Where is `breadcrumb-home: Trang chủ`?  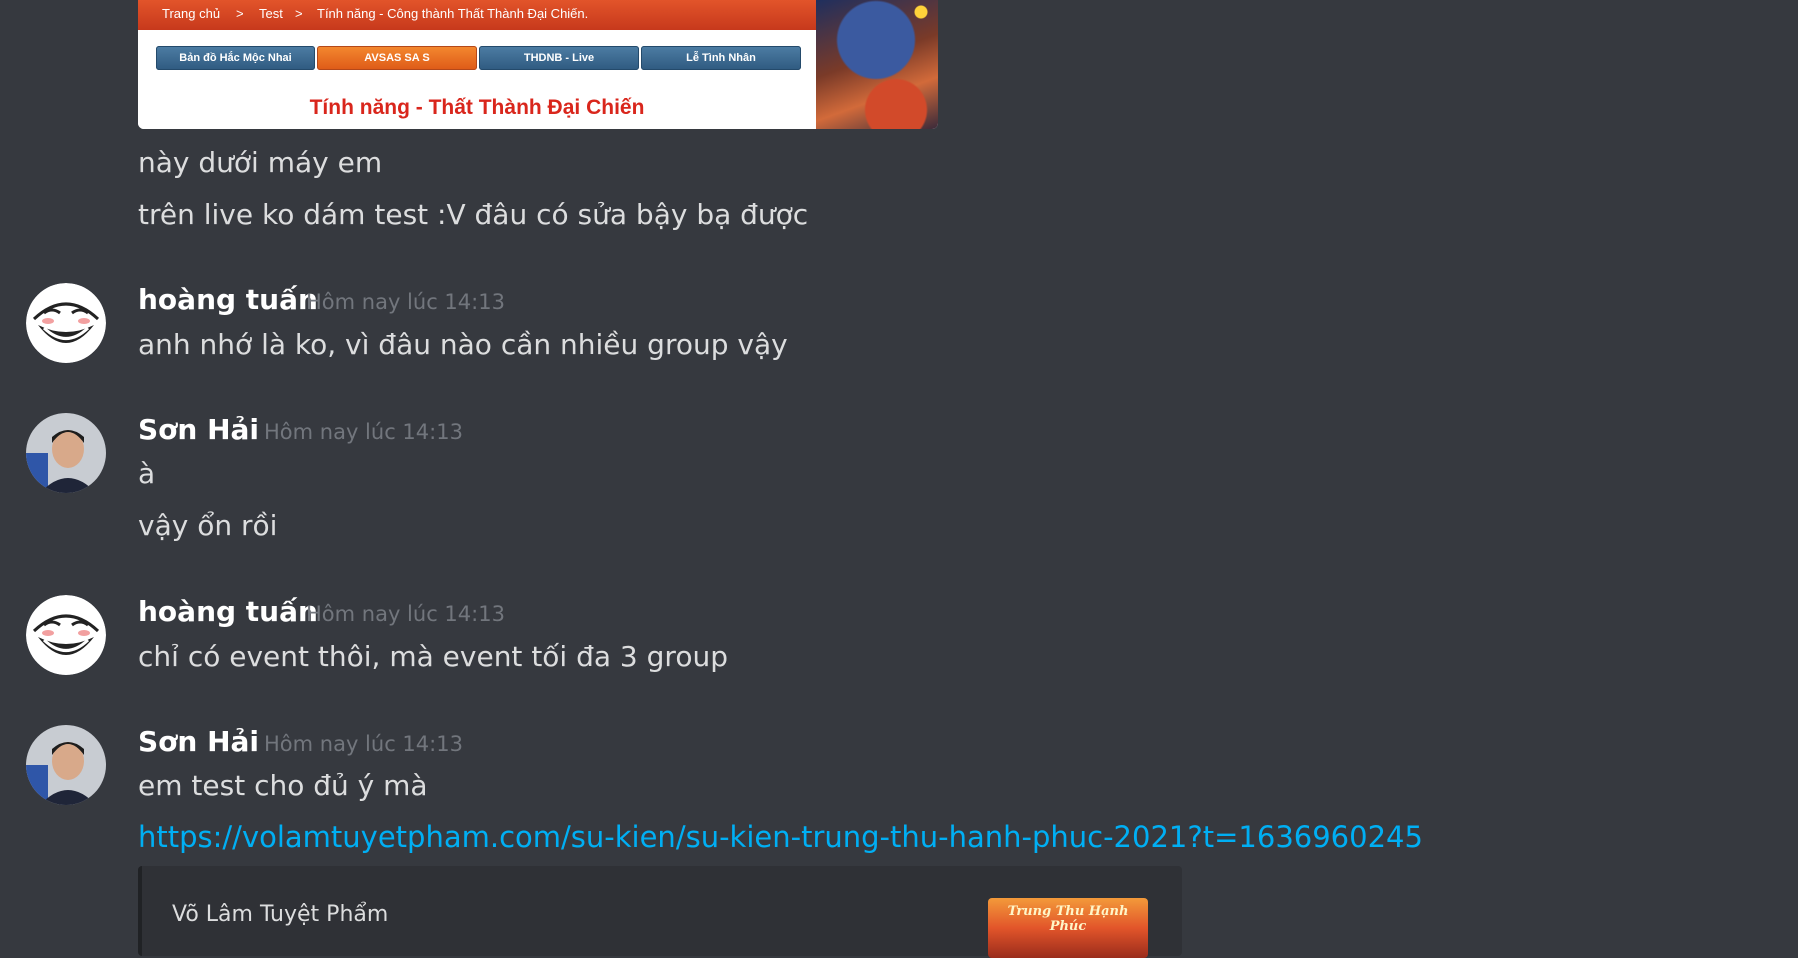 breadcrumb-home: Trang chủ is located at coordinates (191, 13).